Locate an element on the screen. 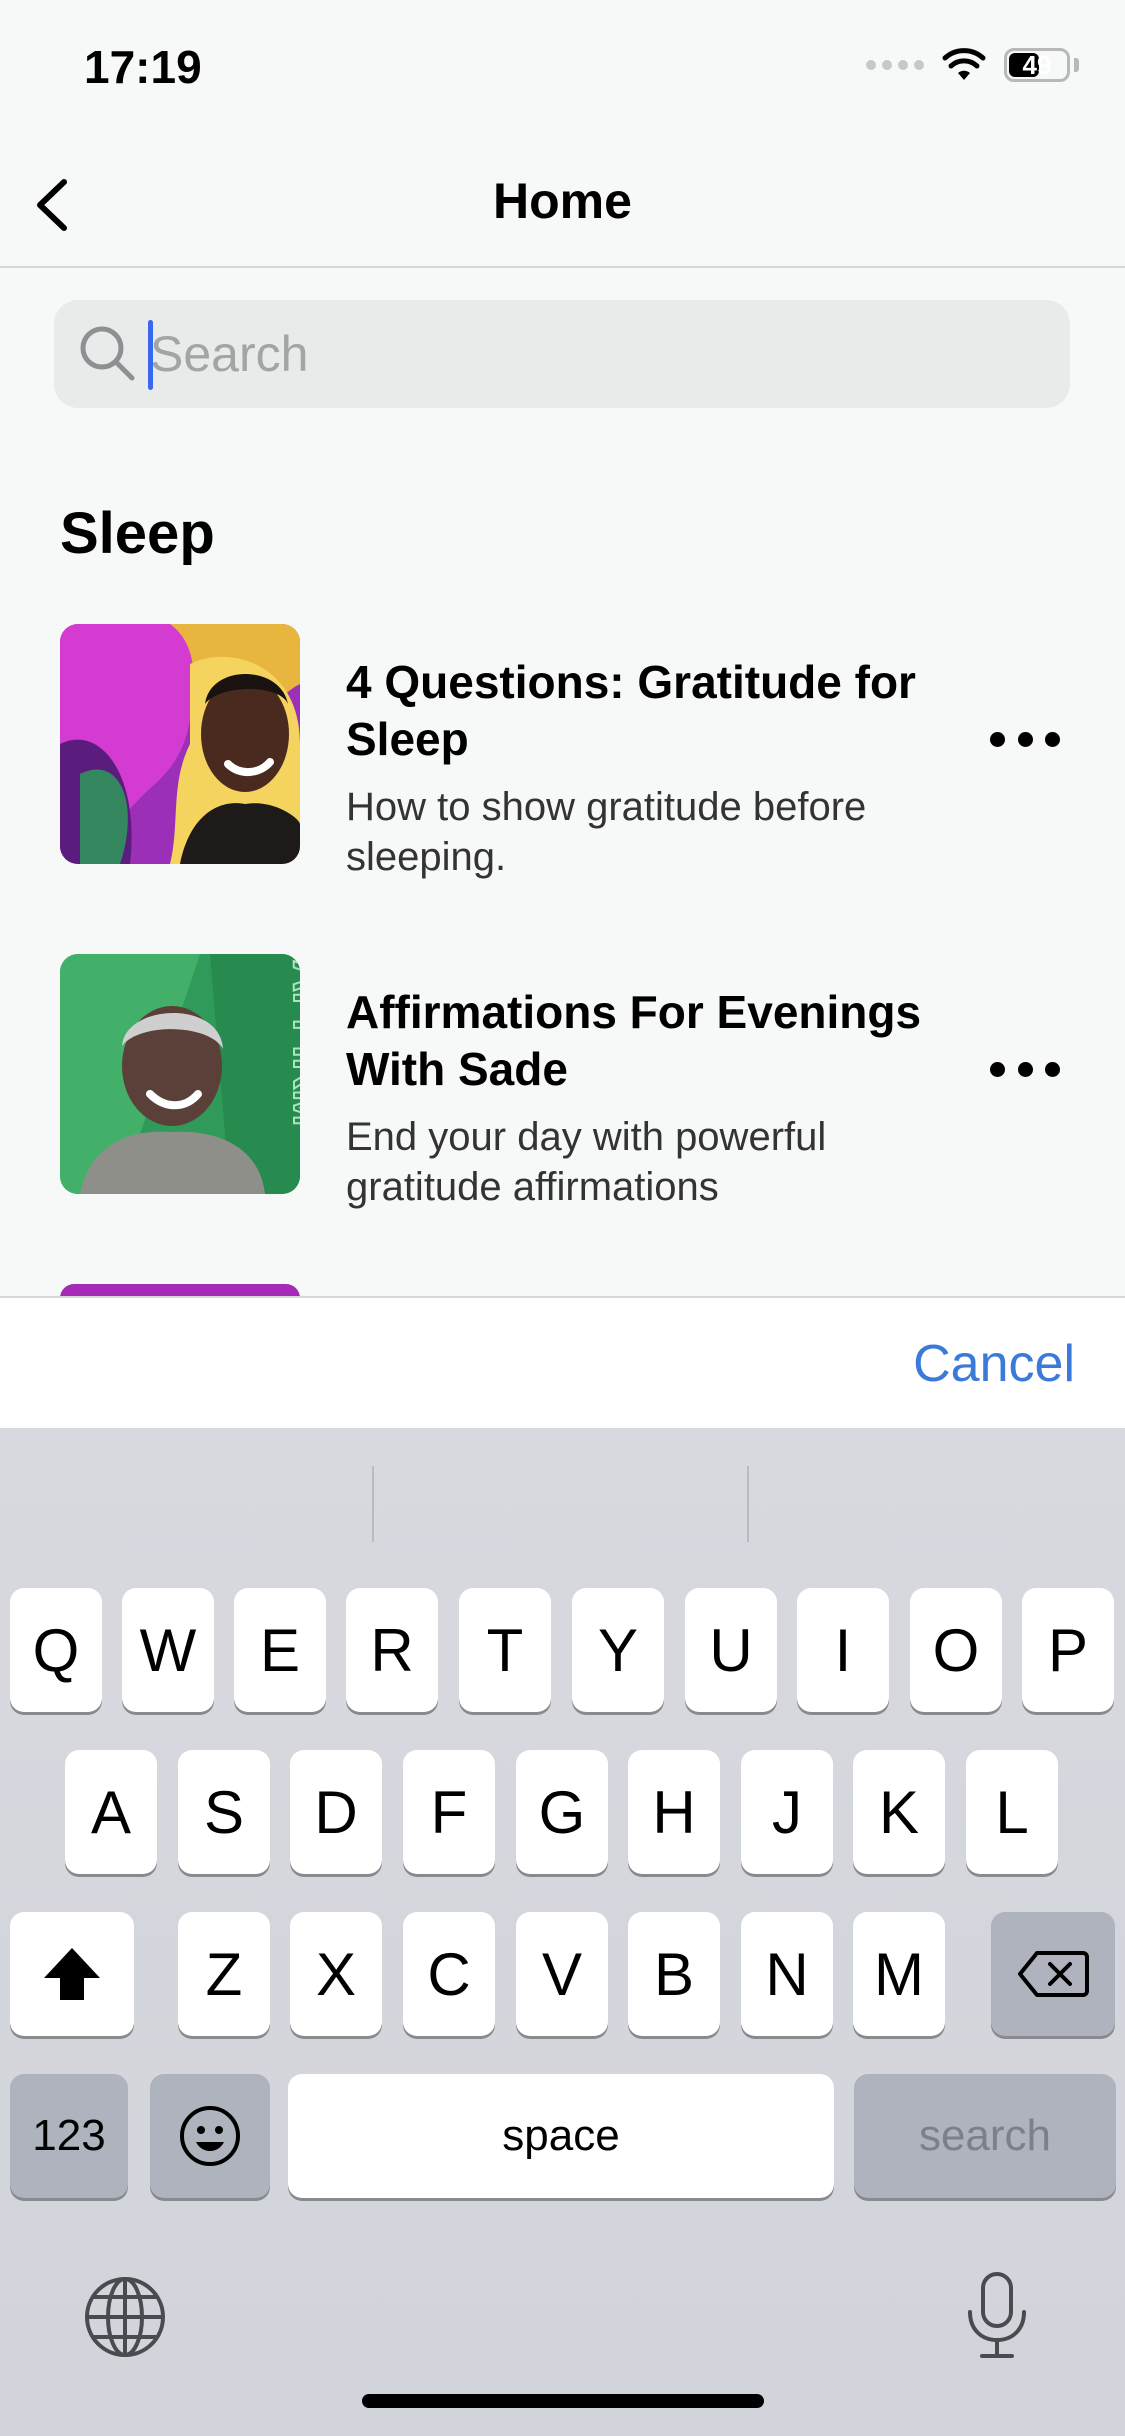 This screenshot has height=2436, width=1125. key-x: X is located at coordinates (336, 1974).